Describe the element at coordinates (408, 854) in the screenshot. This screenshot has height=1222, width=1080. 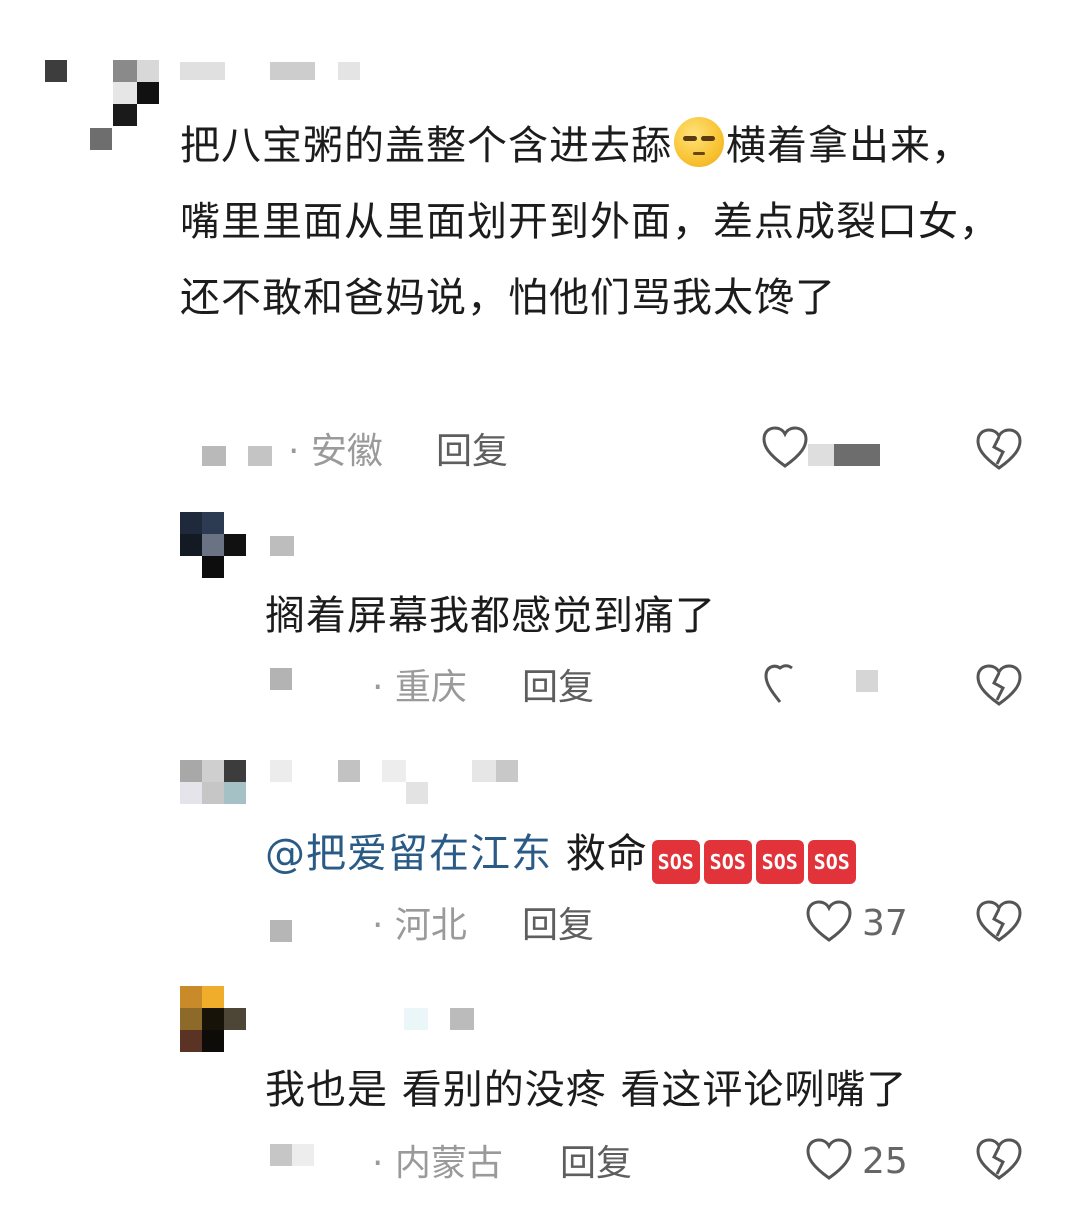
I see `mention-link: @把爱留在江东` at that location.